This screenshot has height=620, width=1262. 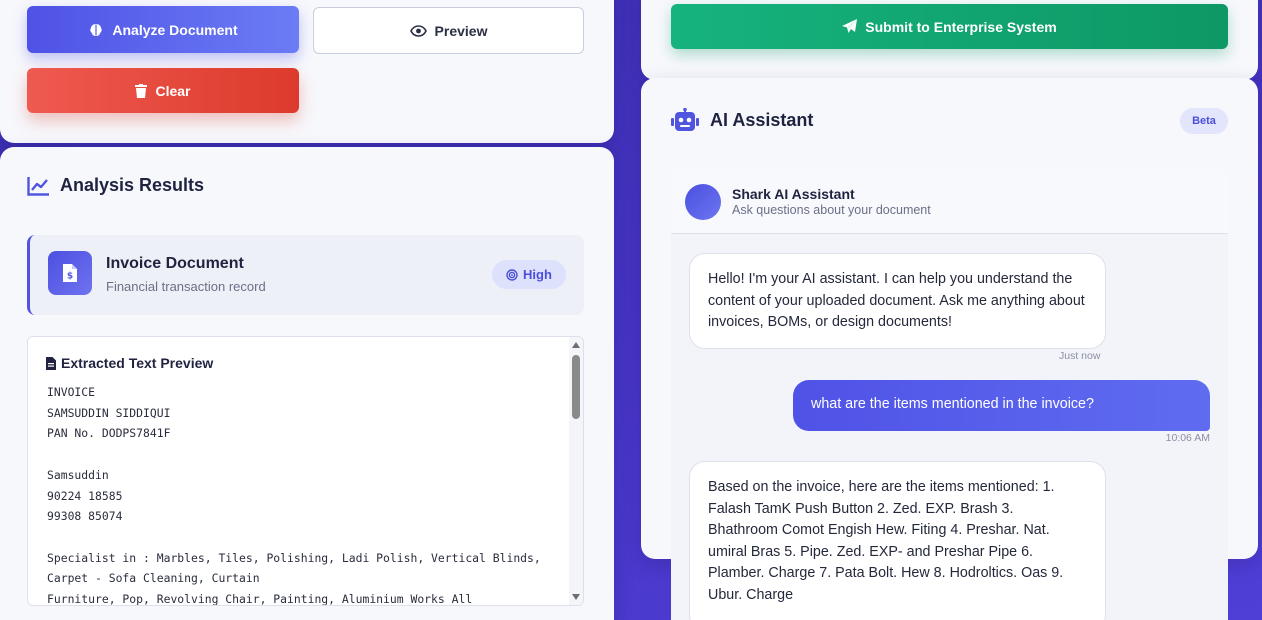 I want to click on trash-icon, so click(x=141, y=90).